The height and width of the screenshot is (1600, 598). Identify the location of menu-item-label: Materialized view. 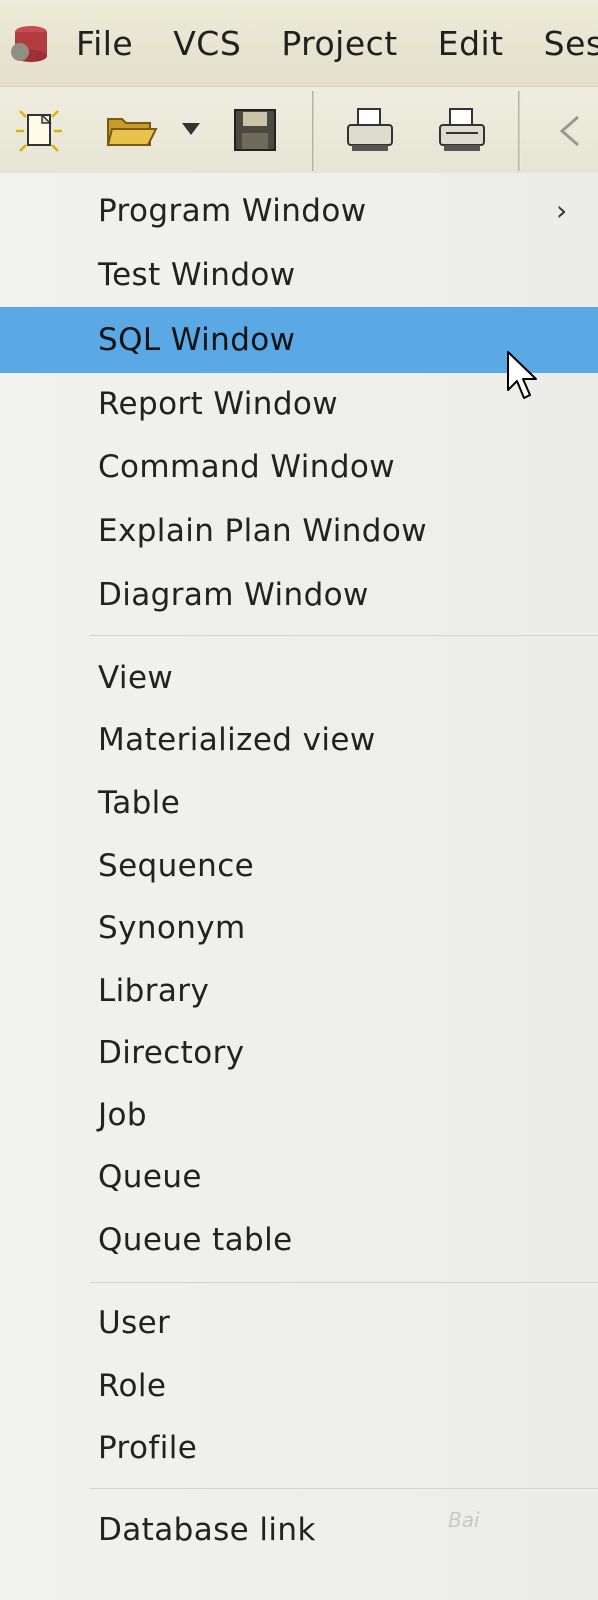
(237, 740).